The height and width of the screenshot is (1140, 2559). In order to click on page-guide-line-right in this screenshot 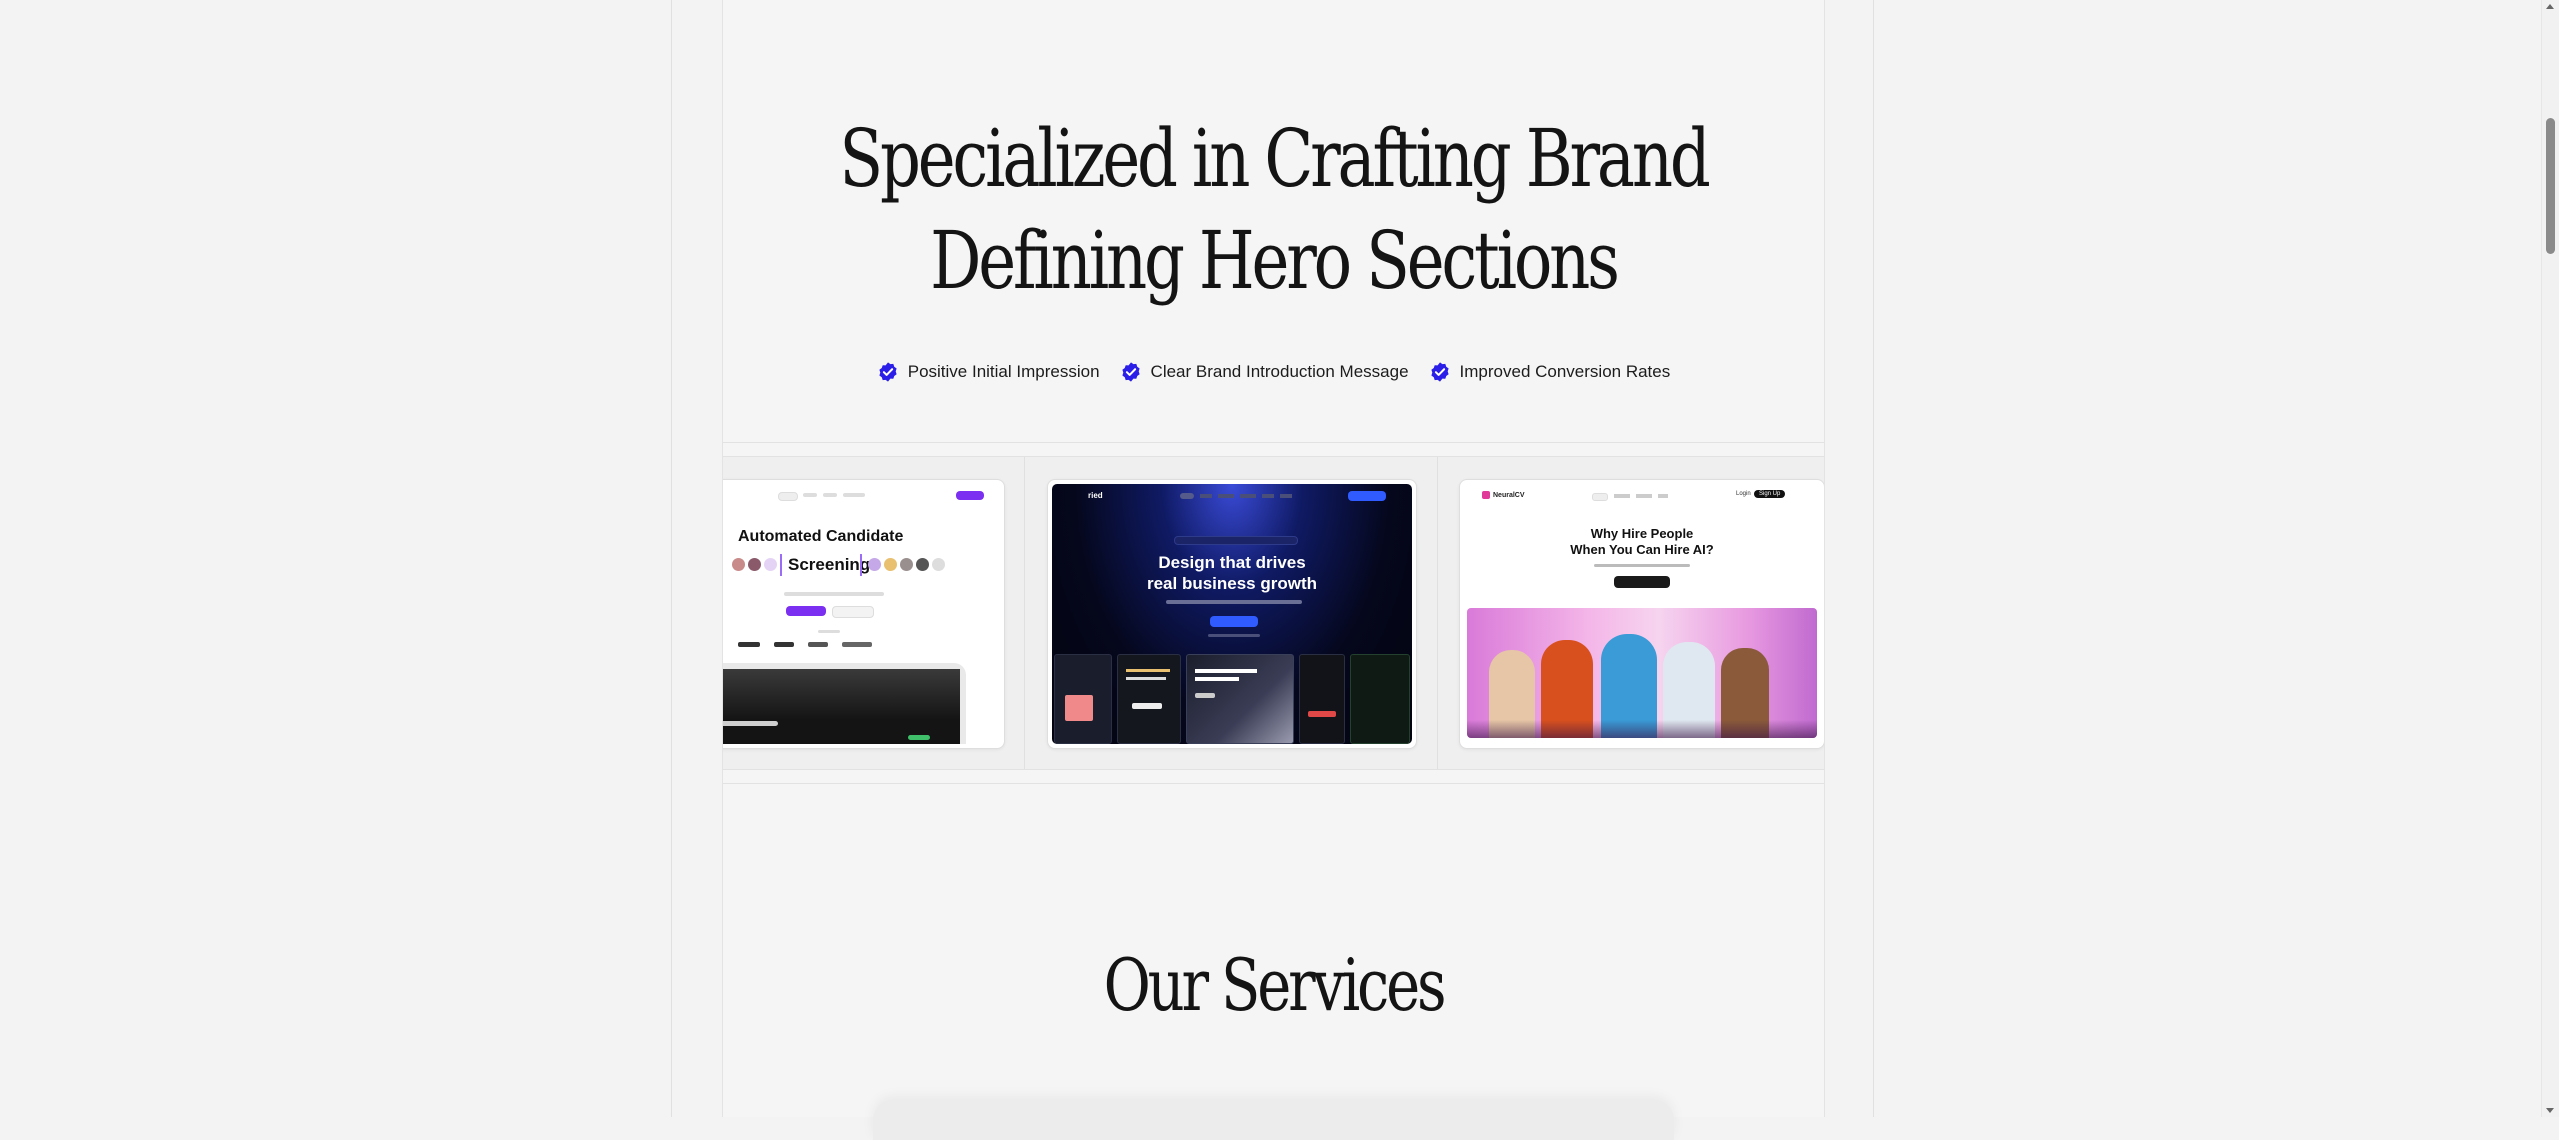, I will do `click(1873, 558)`.